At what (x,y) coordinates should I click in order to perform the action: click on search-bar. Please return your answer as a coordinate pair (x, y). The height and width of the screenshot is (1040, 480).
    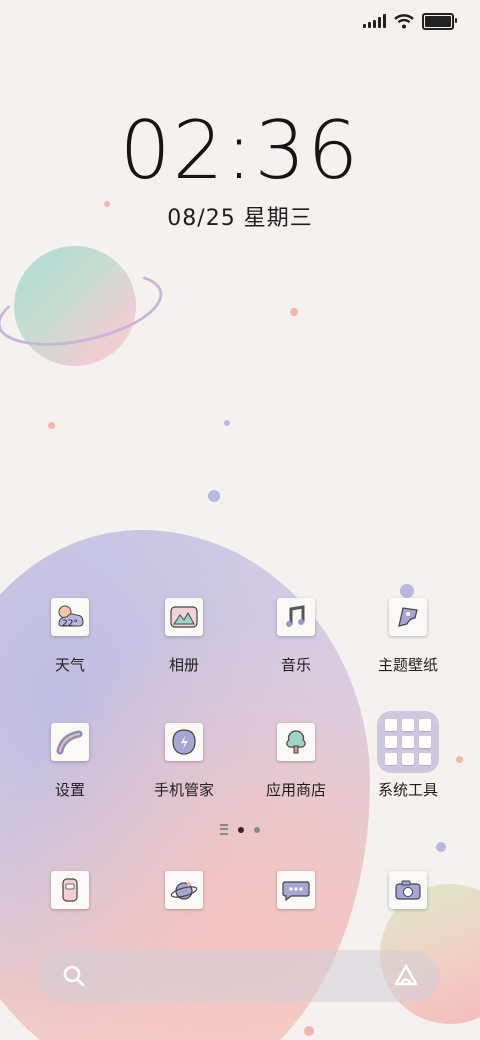
    Looking at the image, I should click on (239, 976).